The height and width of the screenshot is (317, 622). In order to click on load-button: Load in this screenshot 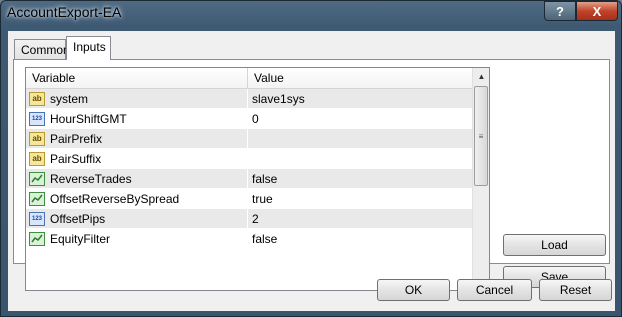, I will do `click(554, 245)`.